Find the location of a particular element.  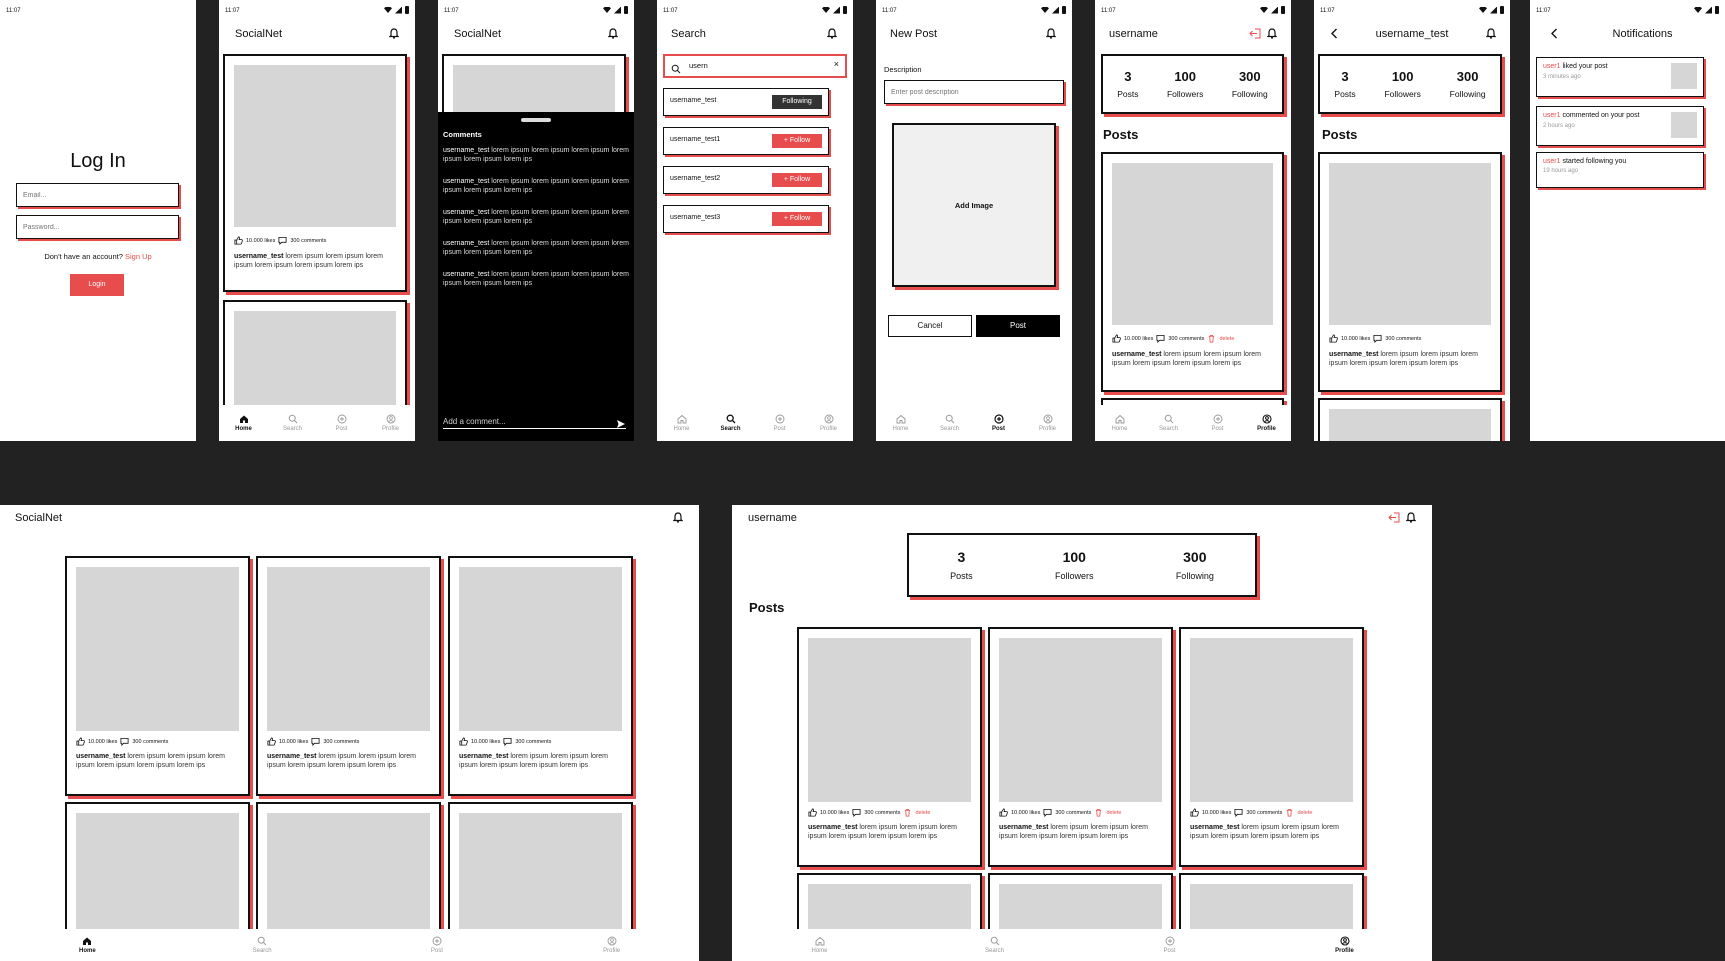

following-button: Following is located at coordinates (797, 102).